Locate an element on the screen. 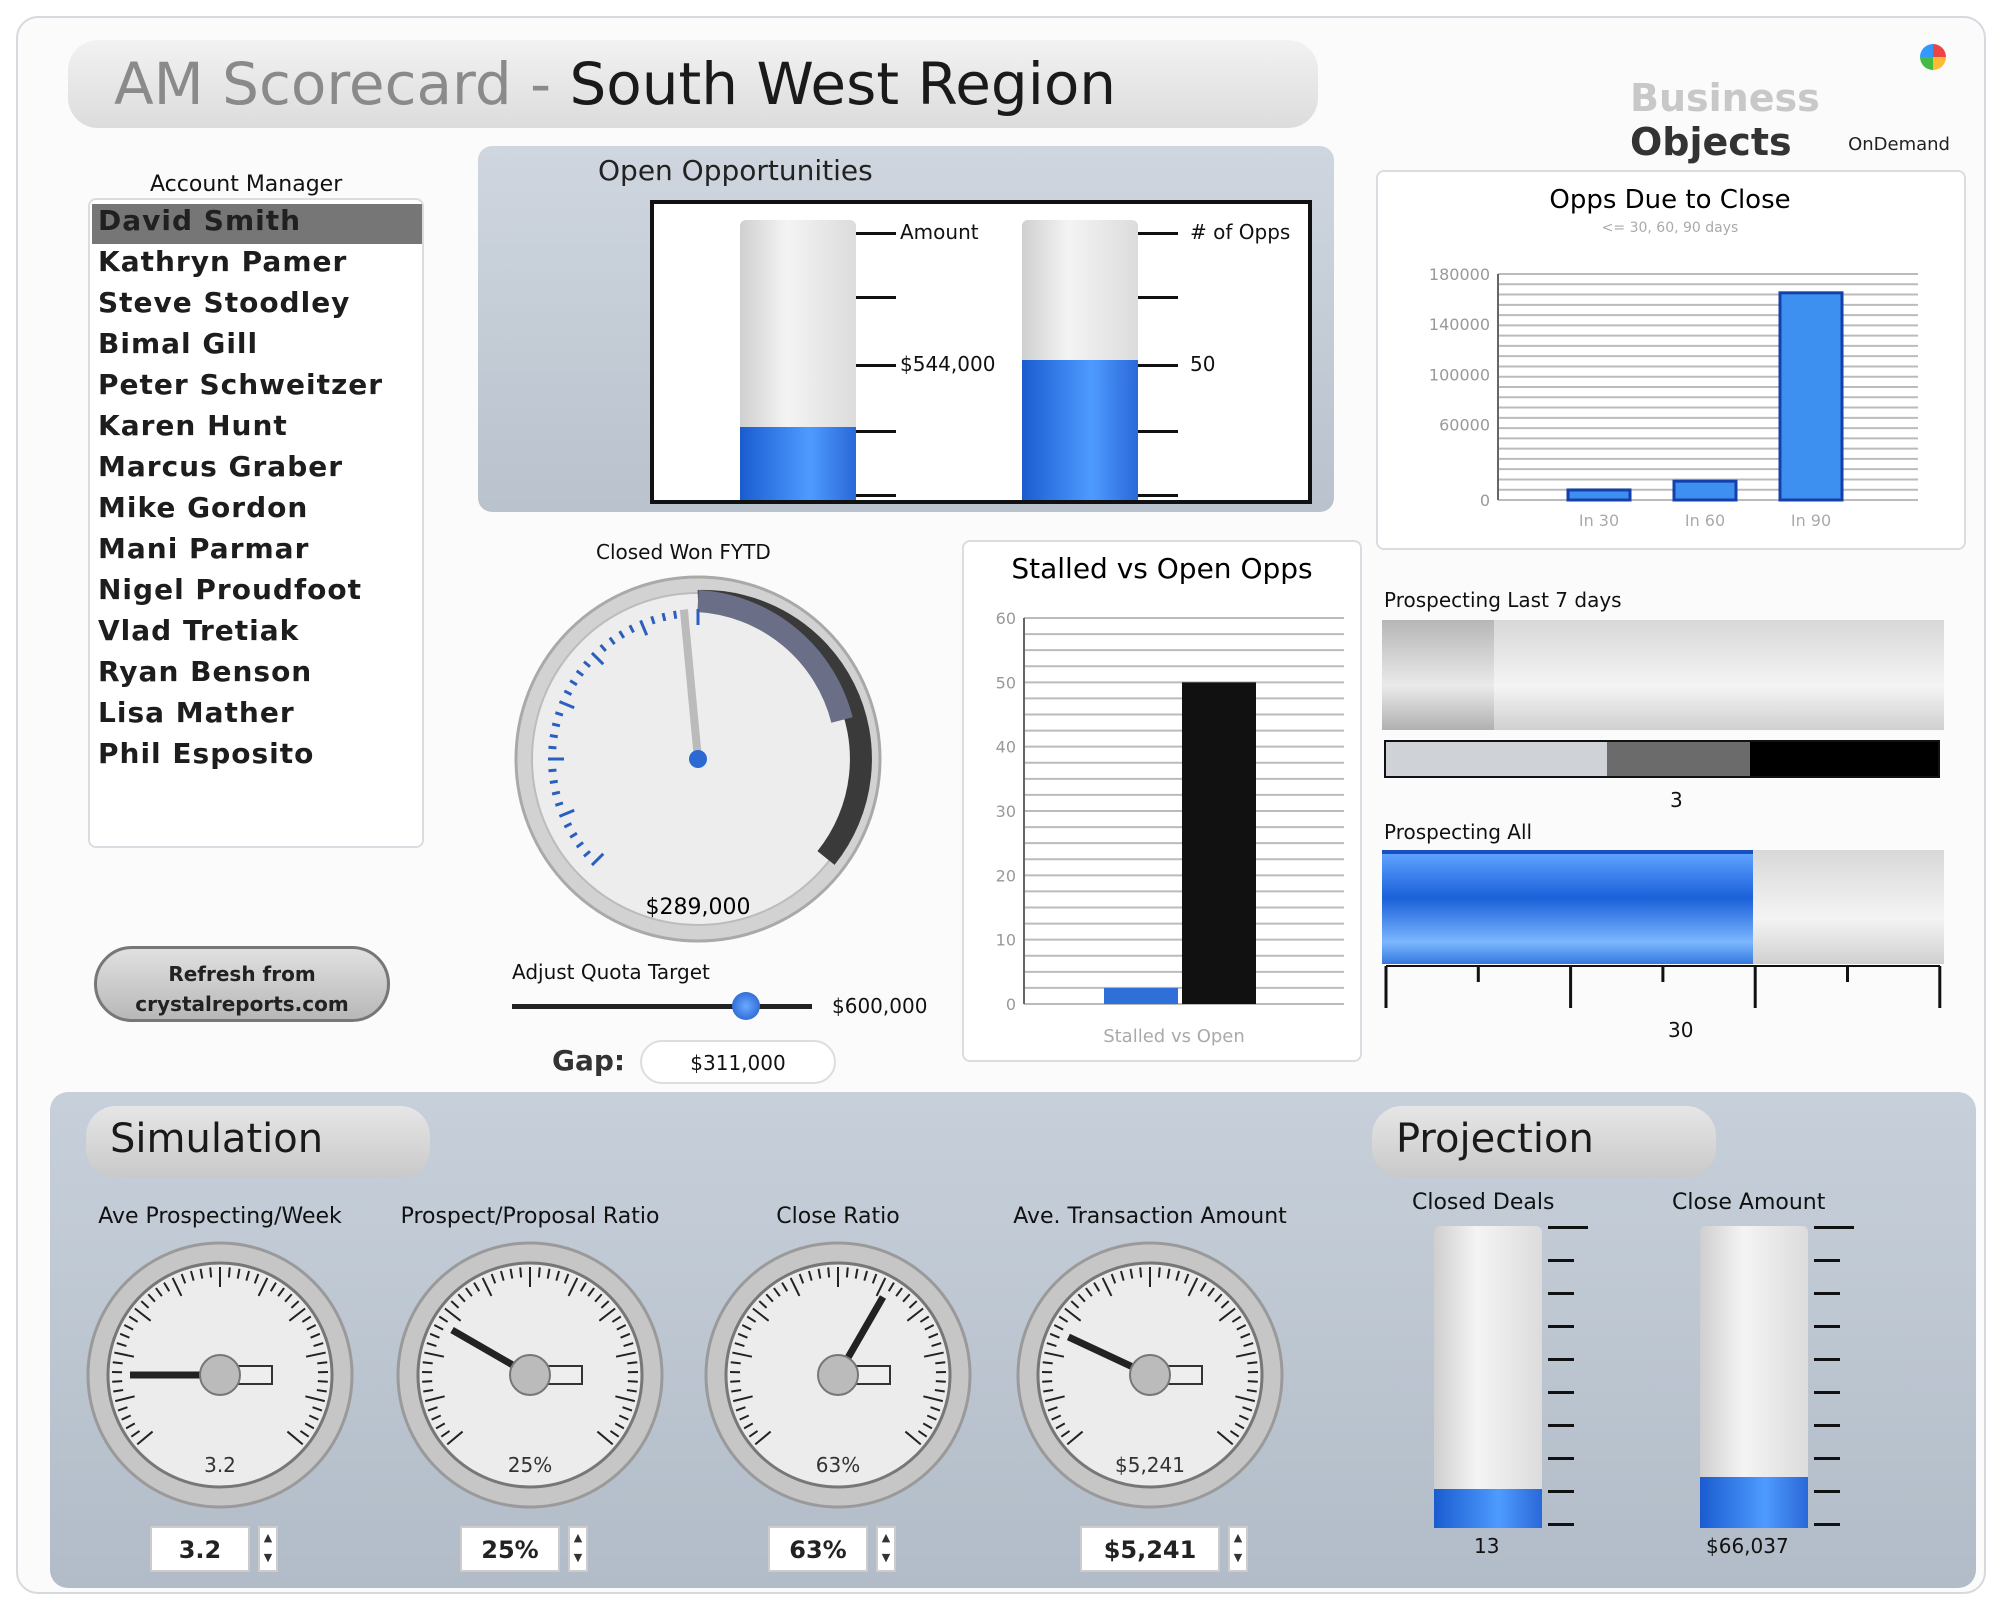 The height and width of the screenshot is (1607, 2000). y-tick-label: 50 is located at coordinates (1006, 682).